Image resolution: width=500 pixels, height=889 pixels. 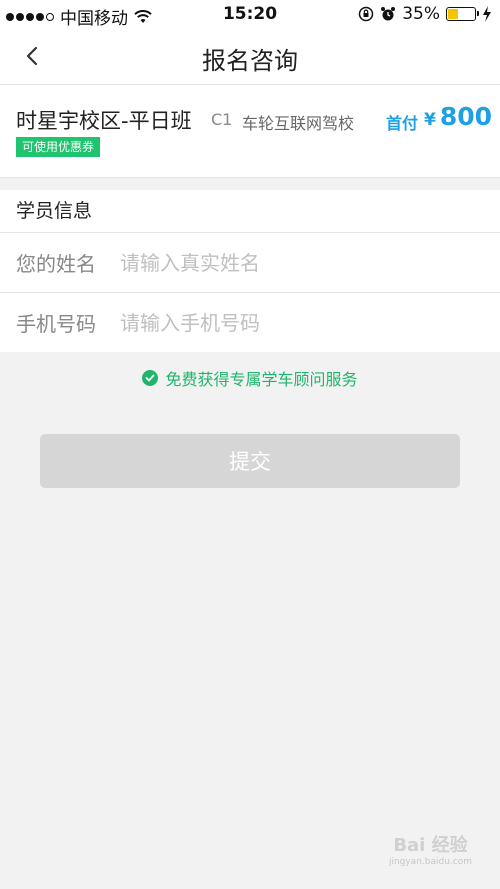 What do you see at coordinates (261, 379) in the screenshot?
I see `service-note-text: 免费获得专属学车顾问服务` at bounding box center [261, 379].